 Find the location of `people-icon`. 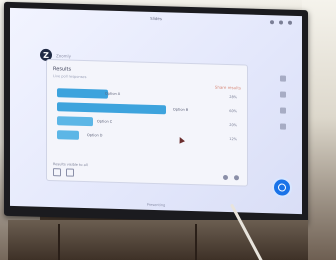

people-icon is located at coordinates (283, 94).